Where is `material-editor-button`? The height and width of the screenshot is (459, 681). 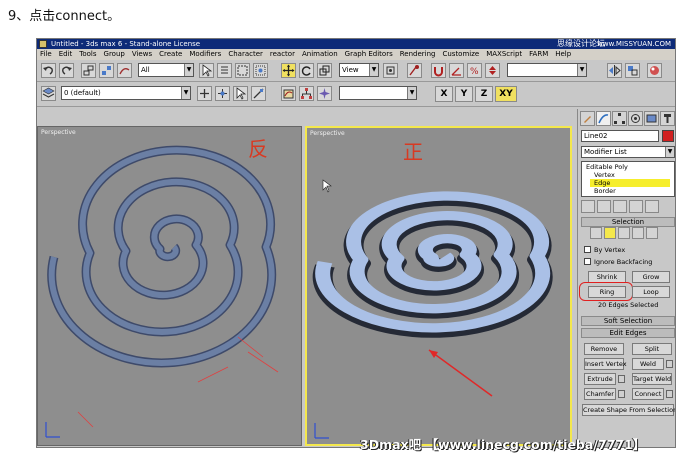
material-editor-button is located at coordinates (654, 70).